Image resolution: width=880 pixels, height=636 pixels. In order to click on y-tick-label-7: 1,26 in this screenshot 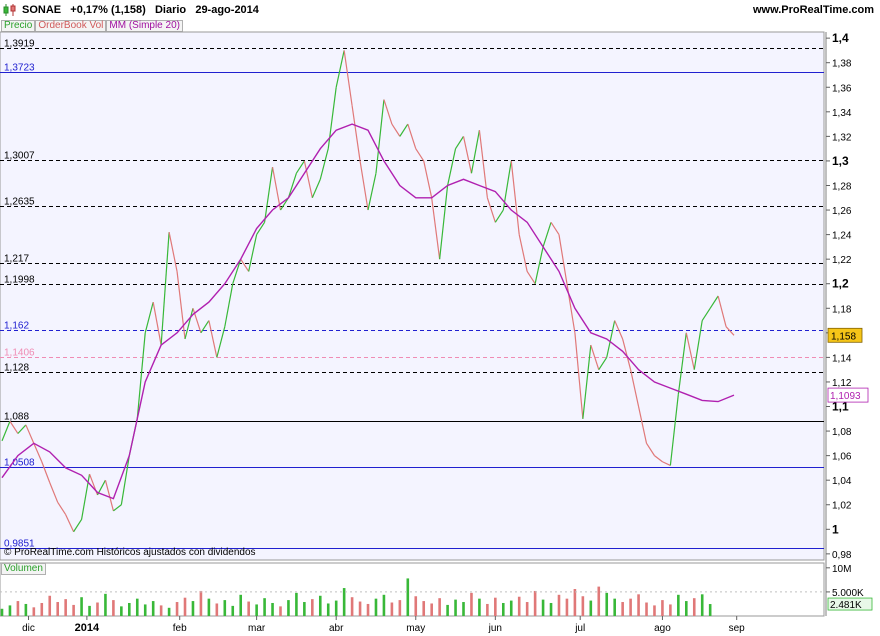, I will do `click(842, 211)`.